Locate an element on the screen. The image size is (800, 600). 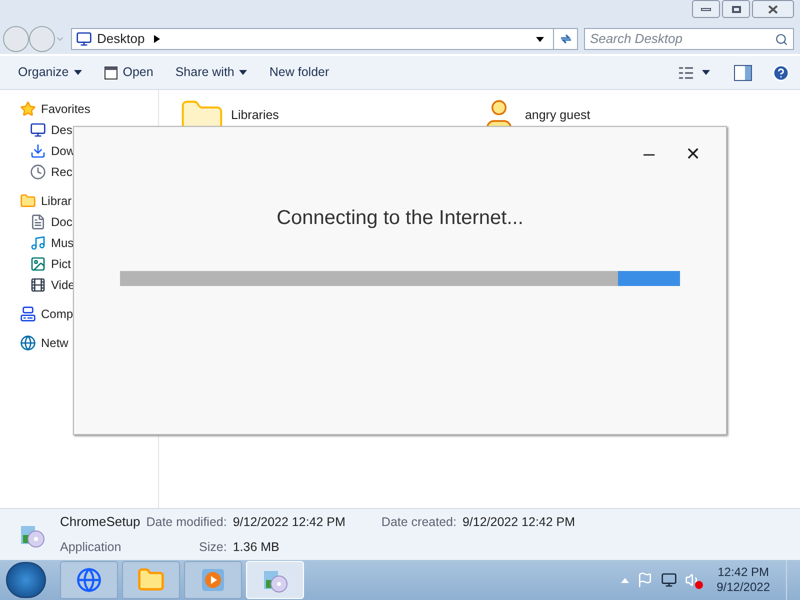
restore-icon is located at coordinates (736, 9).